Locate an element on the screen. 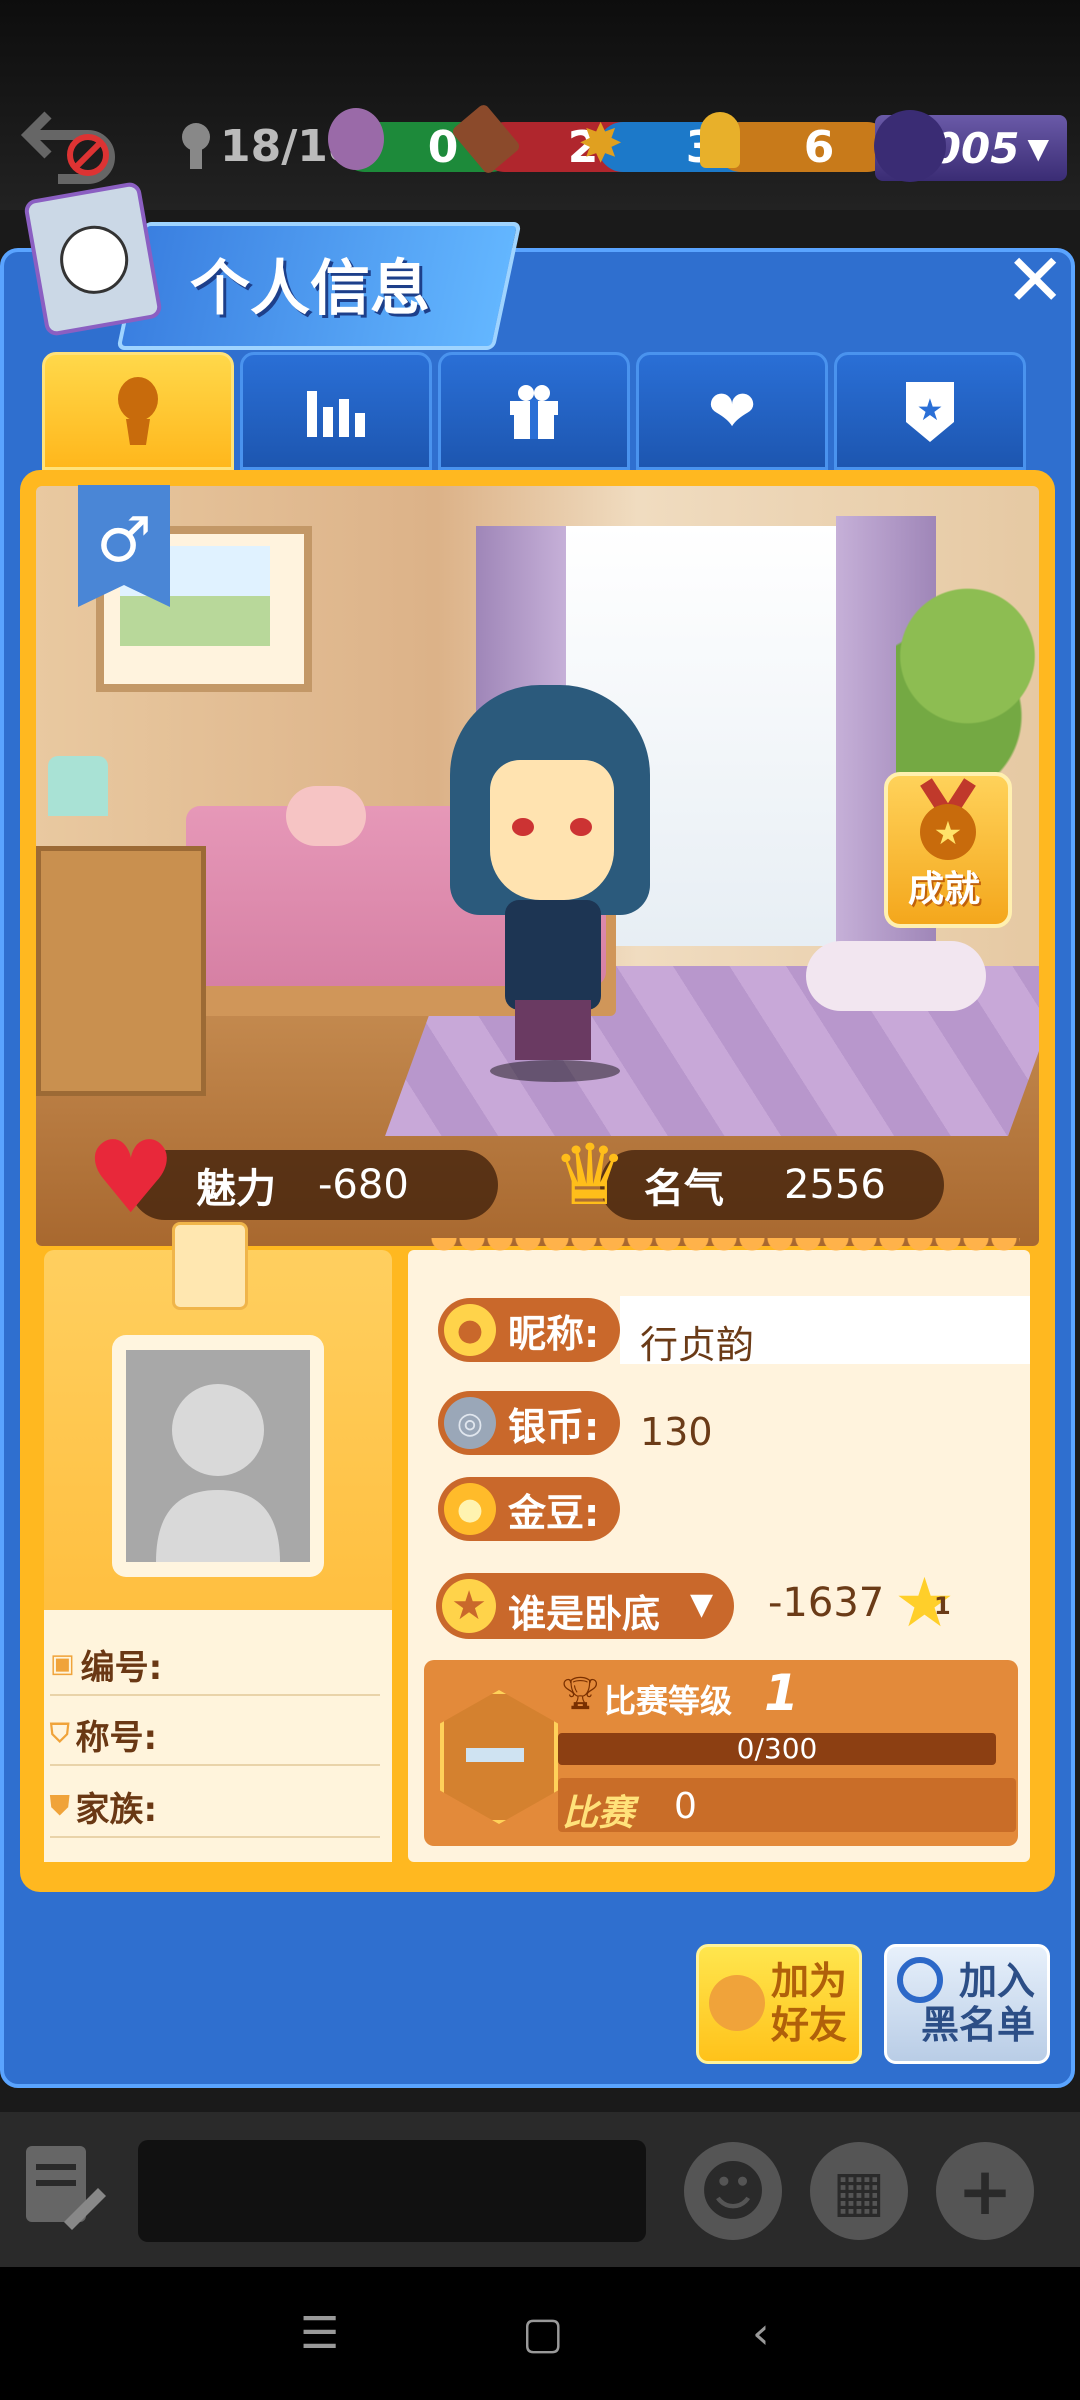 The width and height of the screenshot is (1080, 2400). close-button: ✕ is located at coordinates (1035, 280).